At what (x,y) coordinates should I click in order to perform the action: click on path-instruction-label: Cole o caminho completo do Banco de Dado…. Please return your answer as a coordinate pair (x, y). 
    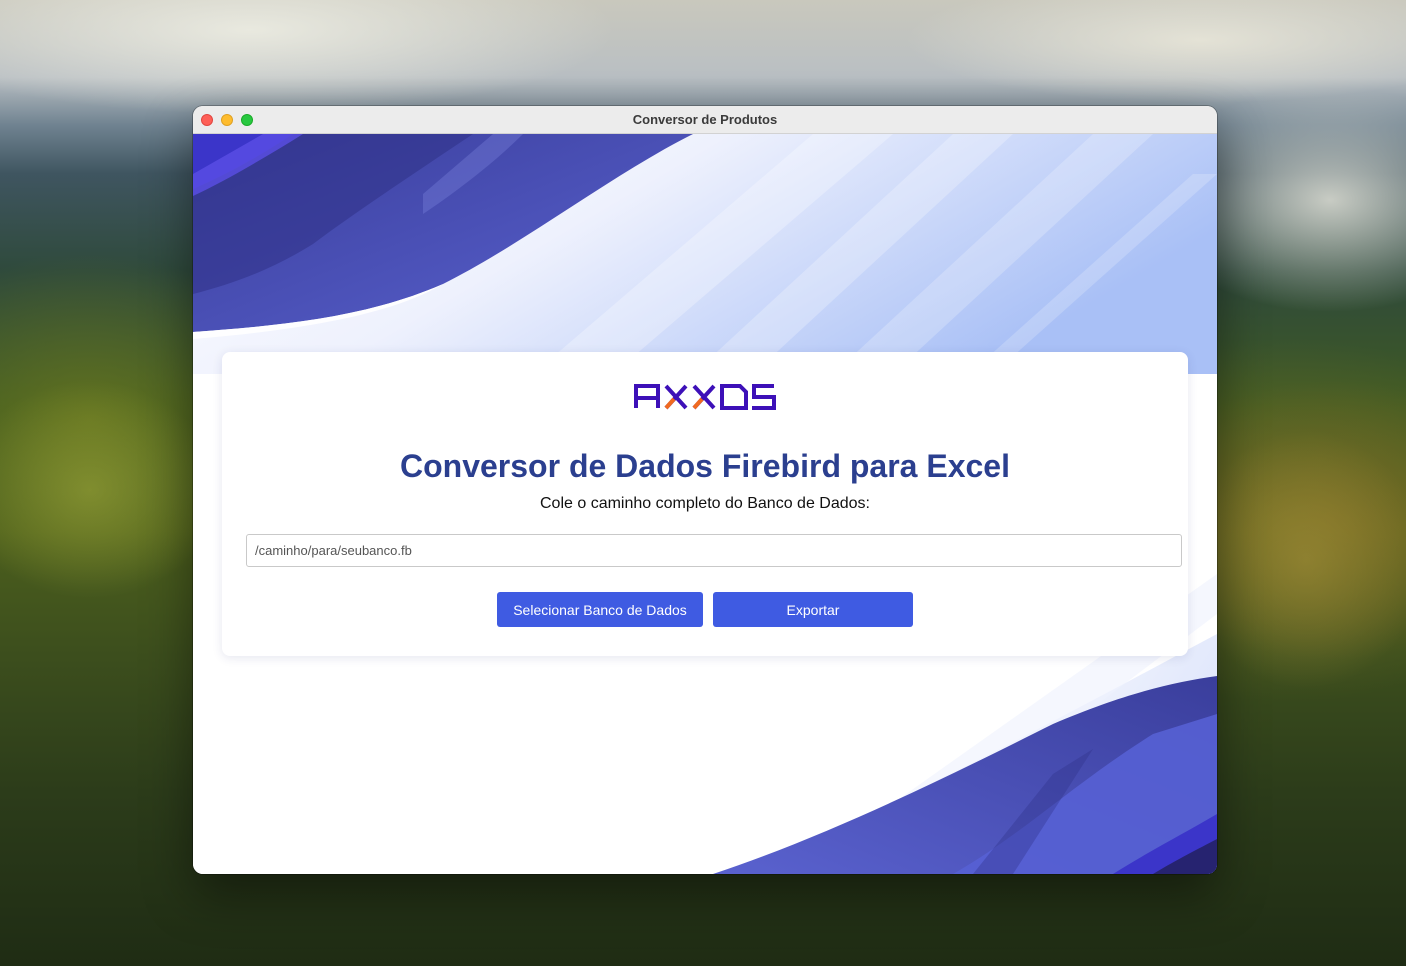
    Looking at the image, I should click on (705, 503).